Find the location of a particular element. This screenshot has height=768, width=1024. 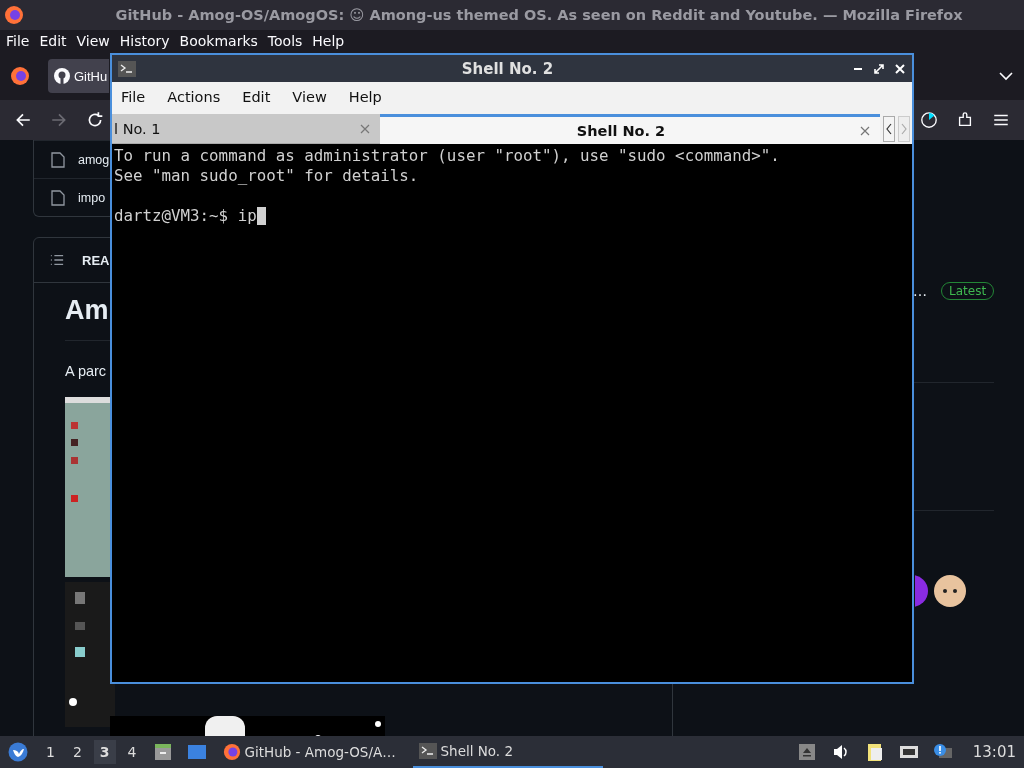

clock: 13:01 is located at coordinates (994, 752).